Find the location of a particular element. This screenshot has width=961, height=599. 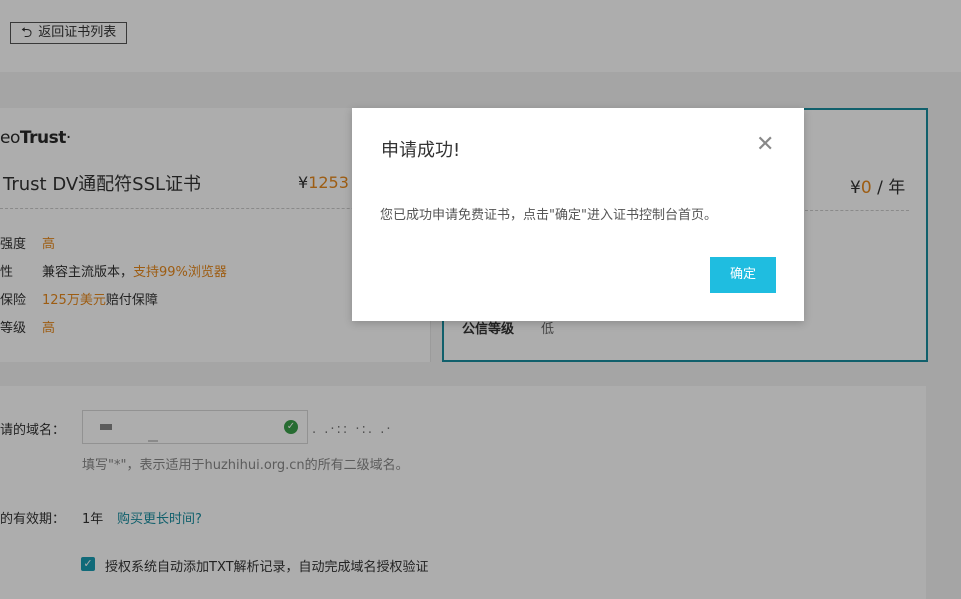

dialog-message: 您已成功申请免费证书，点击"确定"进入证书控制台首页。 is located at coordinates (548, 215).